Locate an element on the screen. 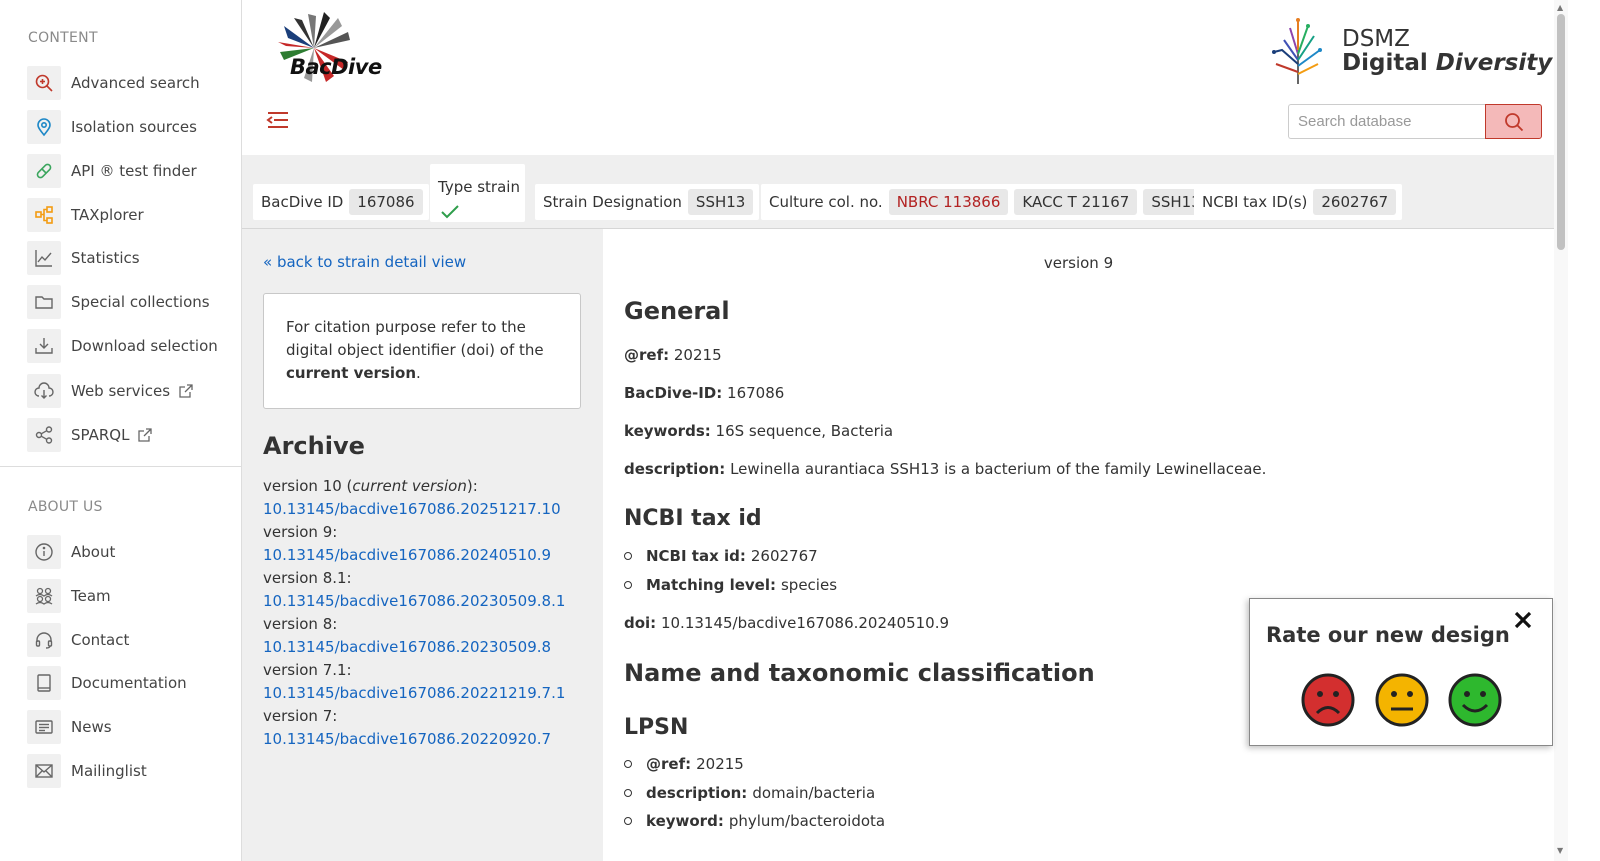 This screenshot has height=861, width=1600. menu-collapse-button is located at coordinates (278, 120).